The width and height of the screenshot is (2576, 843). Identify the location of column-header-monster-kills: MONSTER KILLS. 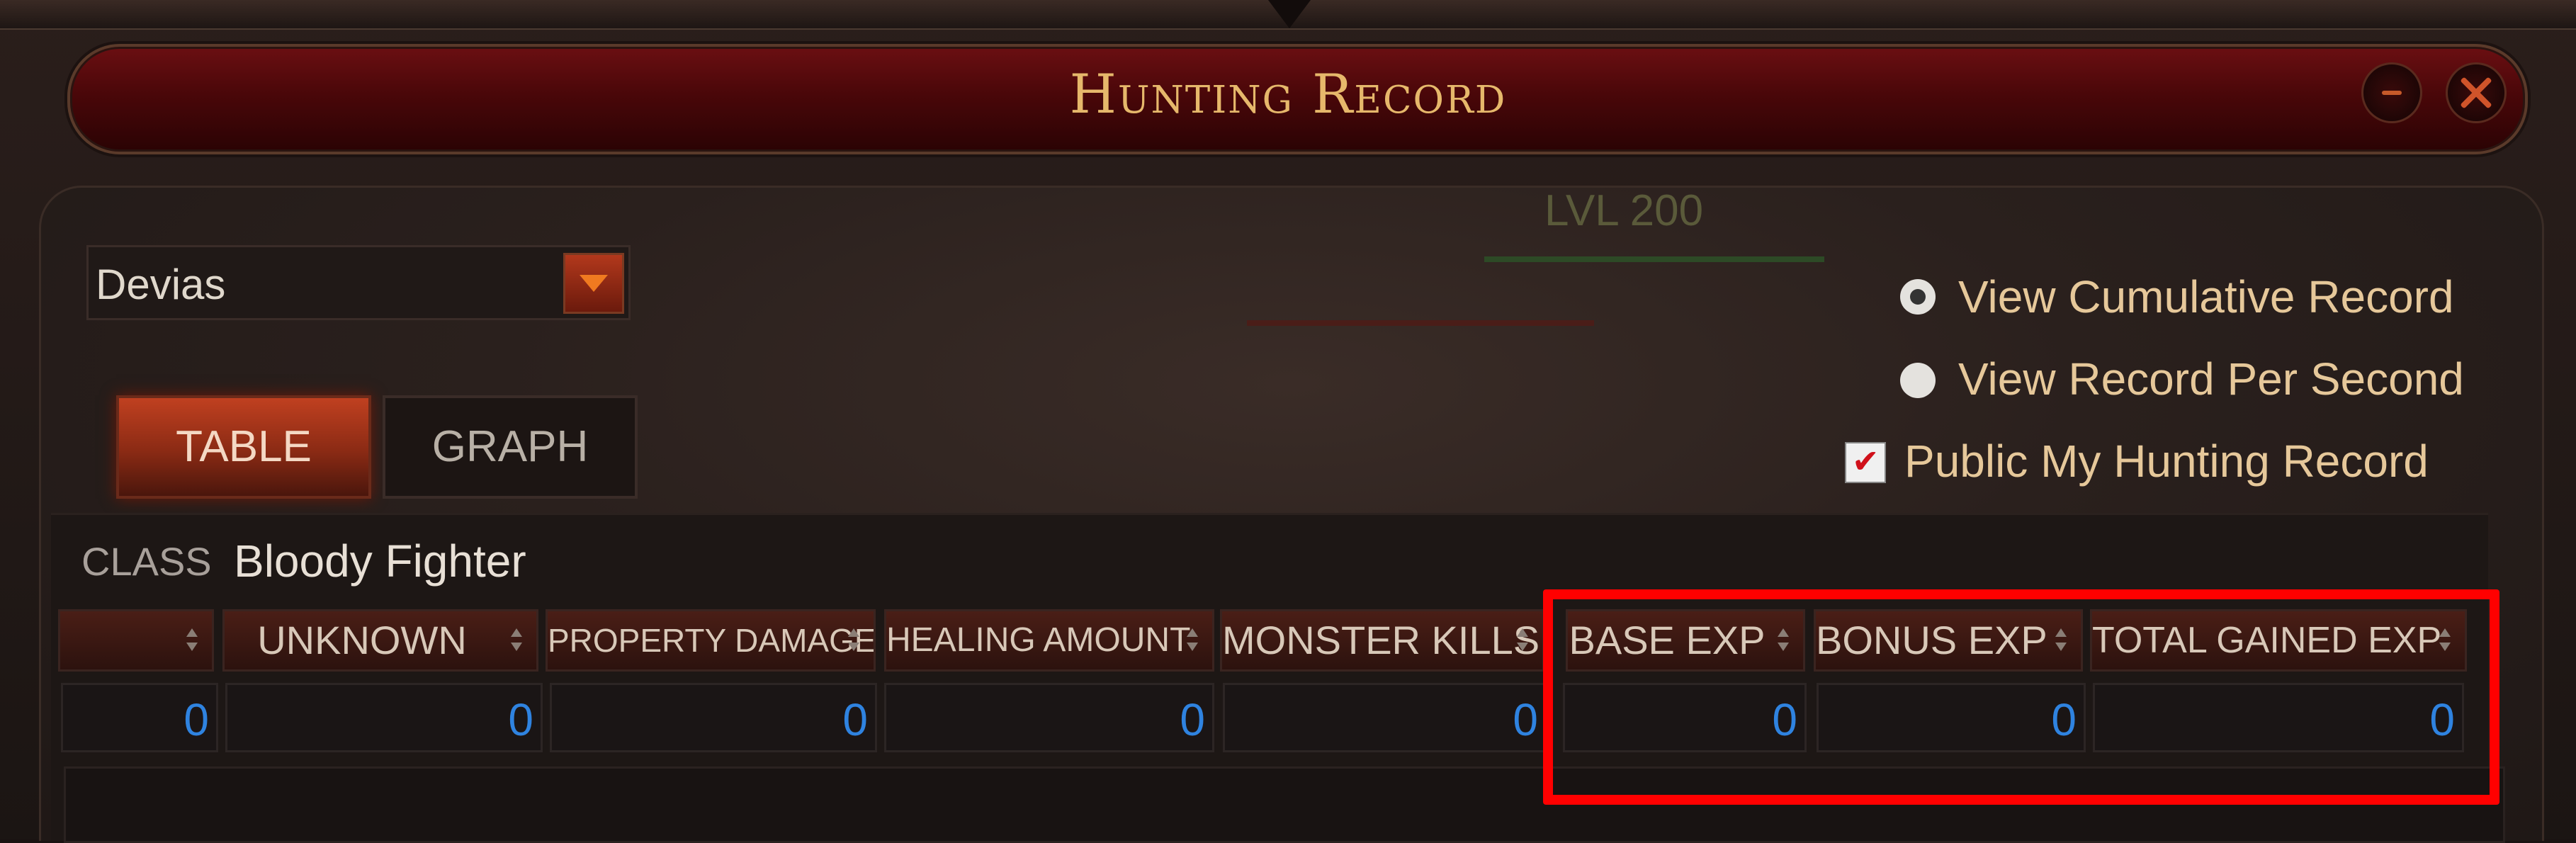
(1382, 640).